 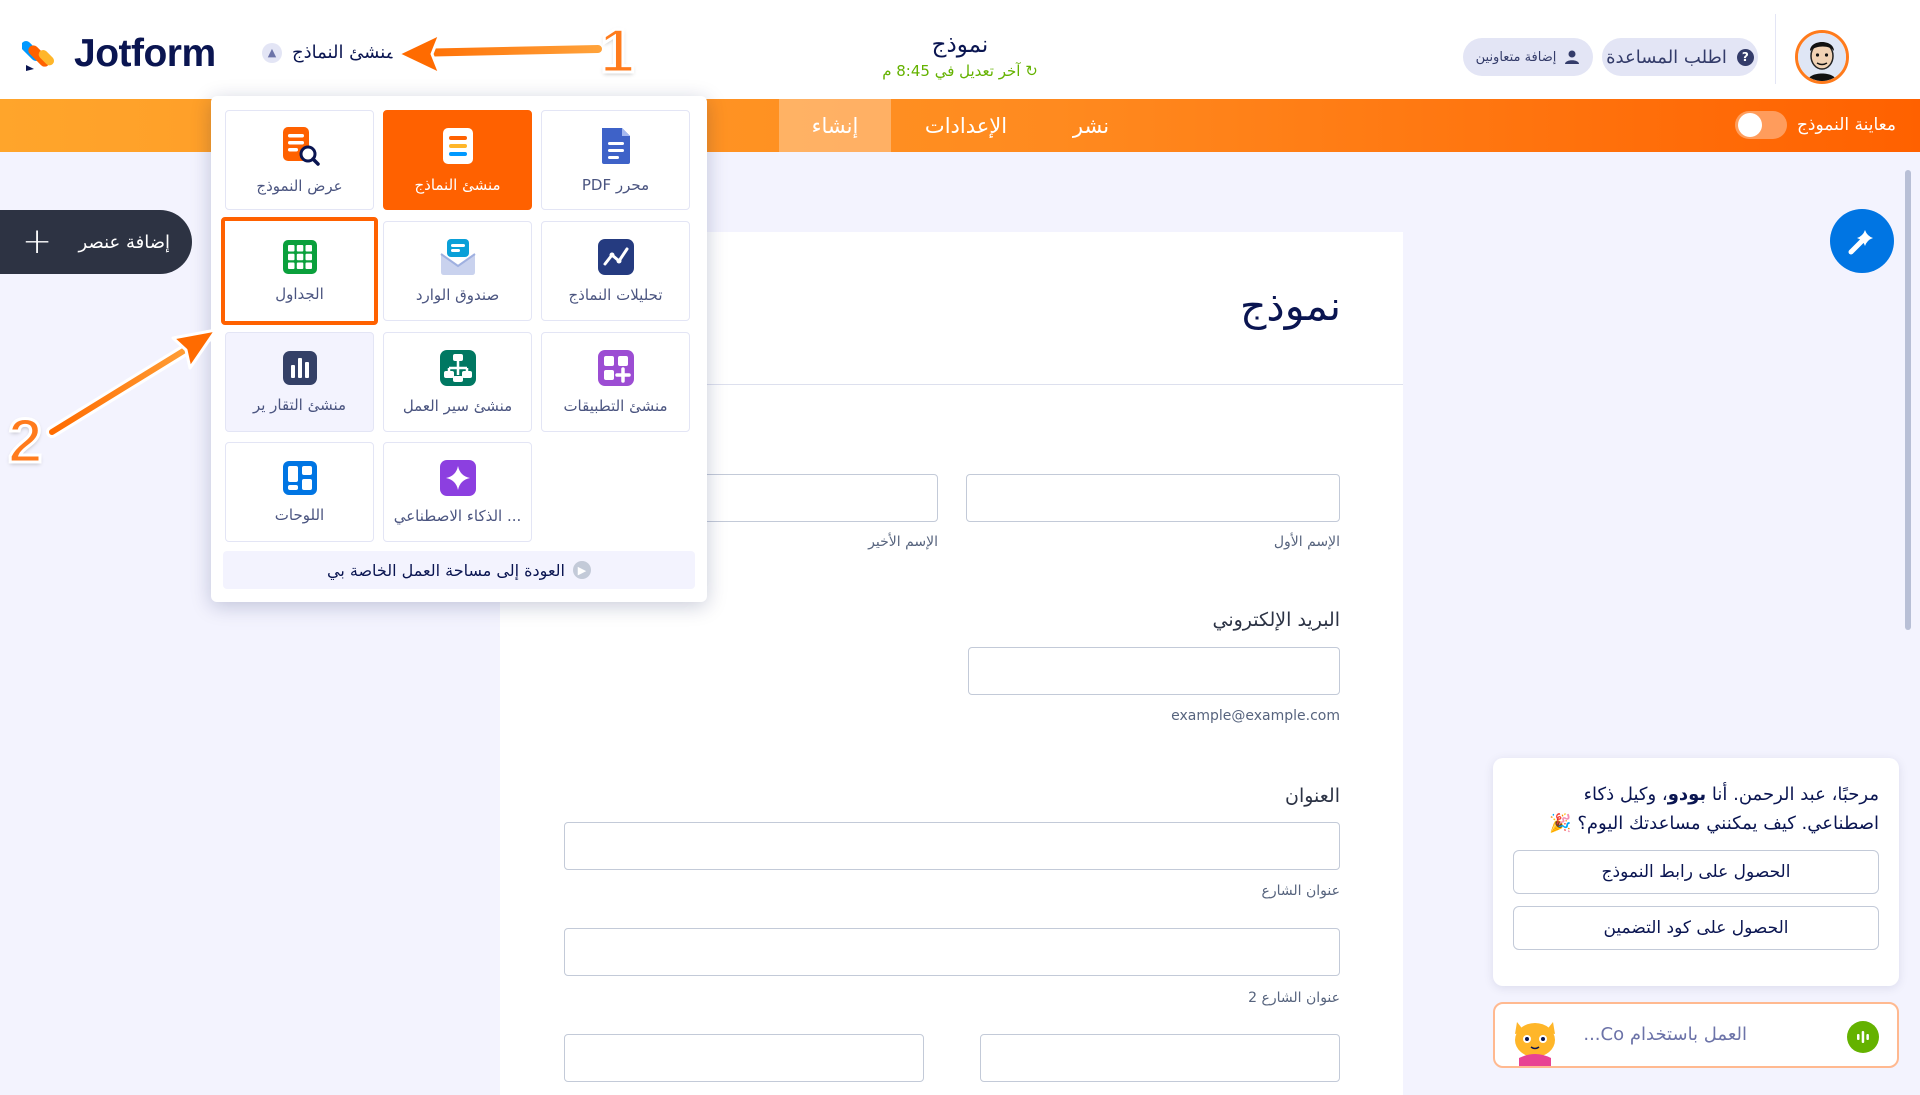 What do you see at coordinates (966, 125) in the screenshot?
I see `tab-settings: الإعدادات` at bounding box center [966, 125].